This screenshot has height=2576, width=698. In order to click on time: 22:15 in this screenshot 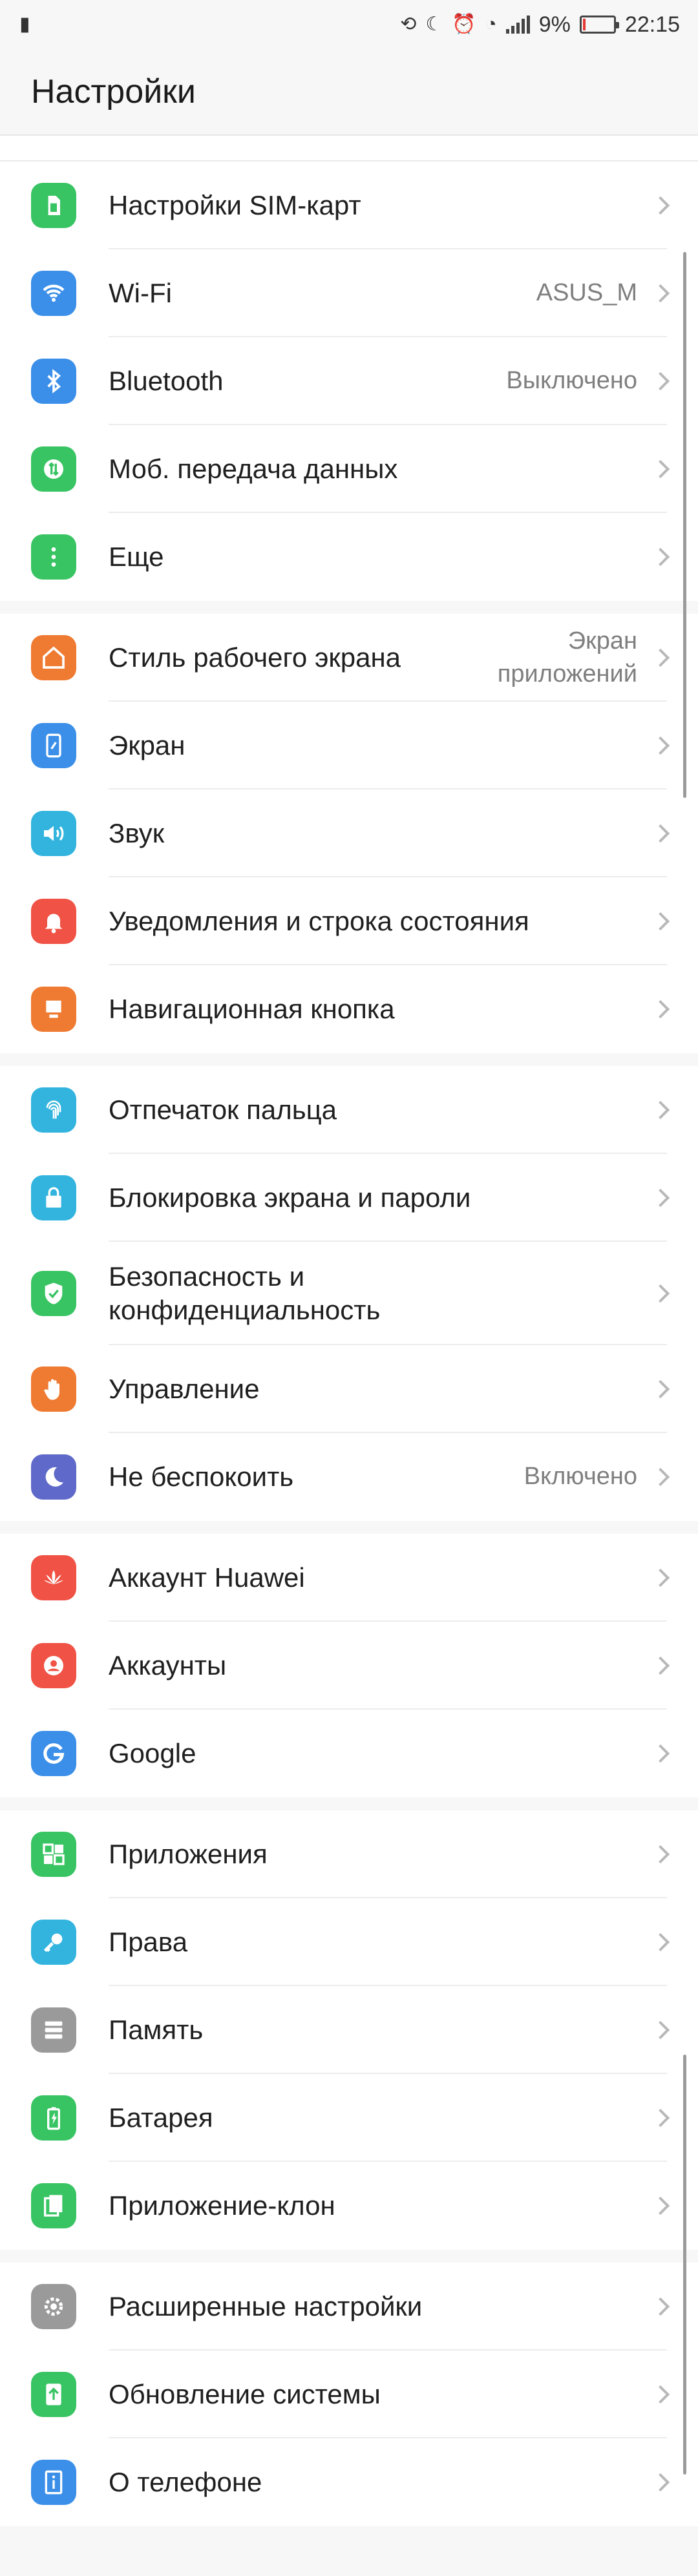, I will do `click(652, 24)`.